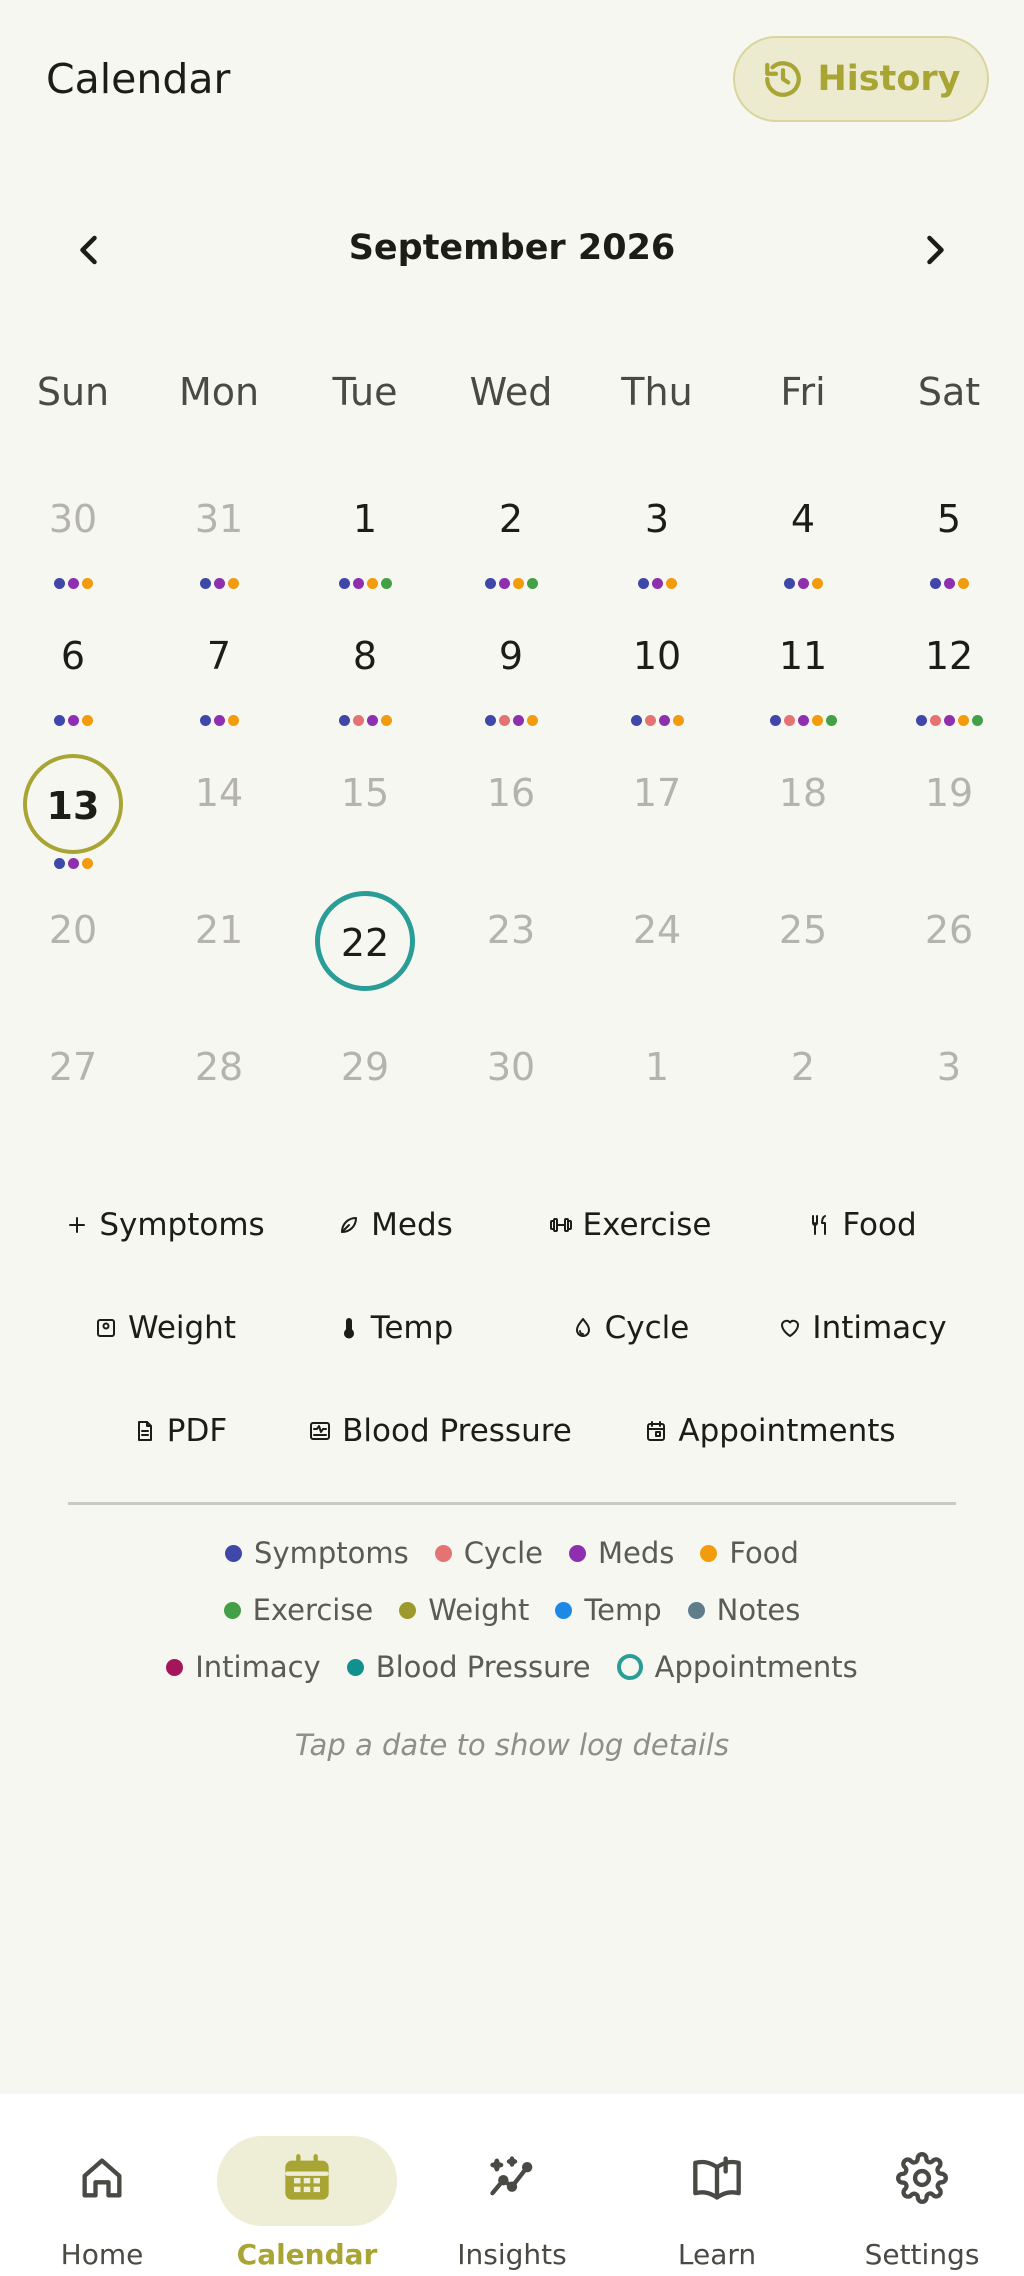 The height and width of the screenshot is (2276, 1024). I want to click on log-pdf-button: PDF, so click(180, 1431).